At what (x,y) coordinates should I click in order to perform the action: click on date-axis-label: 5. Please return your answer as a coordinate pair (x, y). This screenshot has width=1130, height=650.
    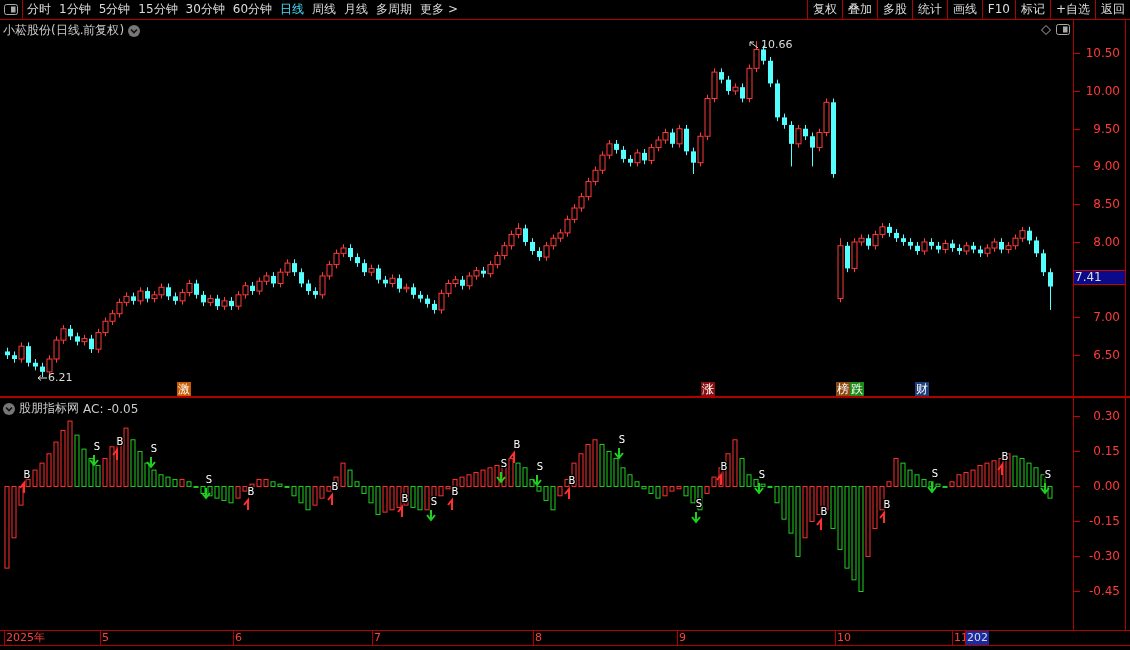
    Looking at the image, I should click on (105, 638).